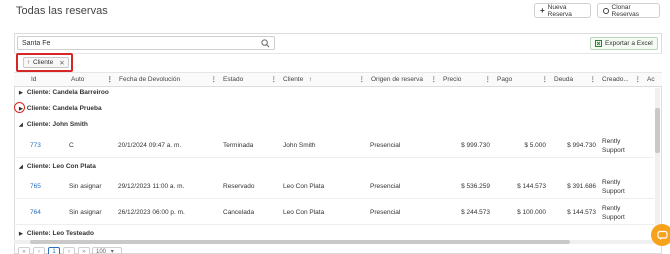 The width and height of the screenshot is (670, 254). I want to click on group-label: Cliente: Candela Barreiroo, so click(67, 92).